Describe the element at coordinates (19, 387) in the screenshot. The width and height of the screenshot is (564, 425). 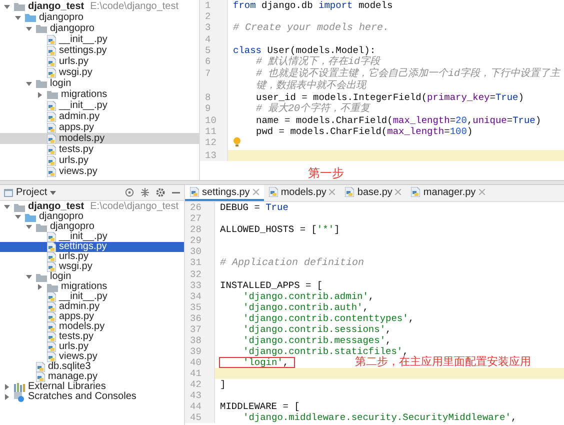
I see `library-icon` at that location.